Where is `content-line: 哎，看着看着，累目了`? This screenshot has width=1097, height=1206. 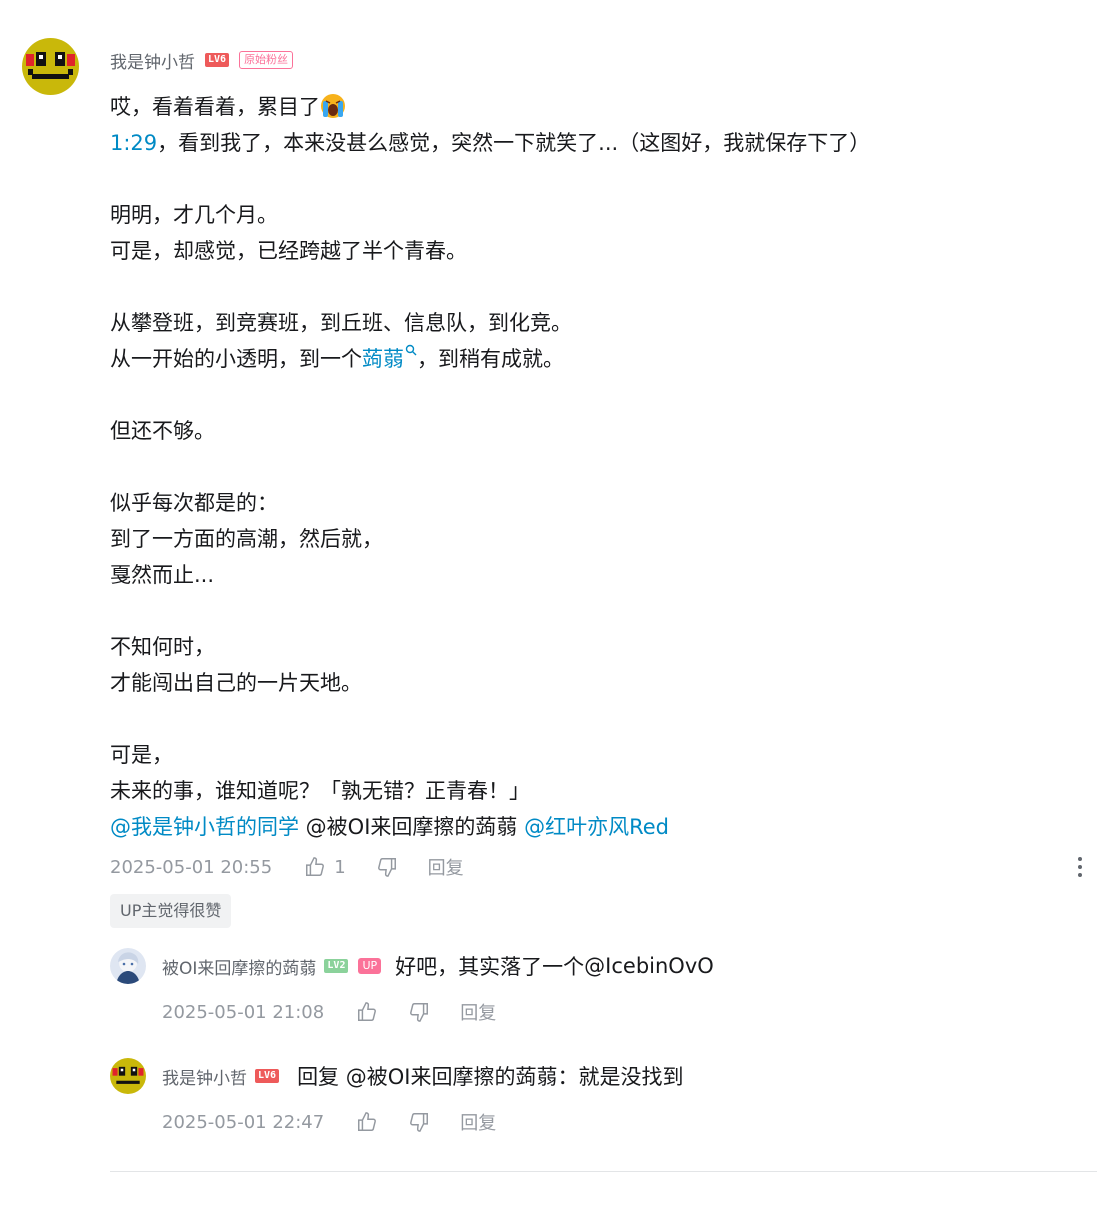 content-line: 哎，看着看着，累目了 is located at coordinates (590, 107).